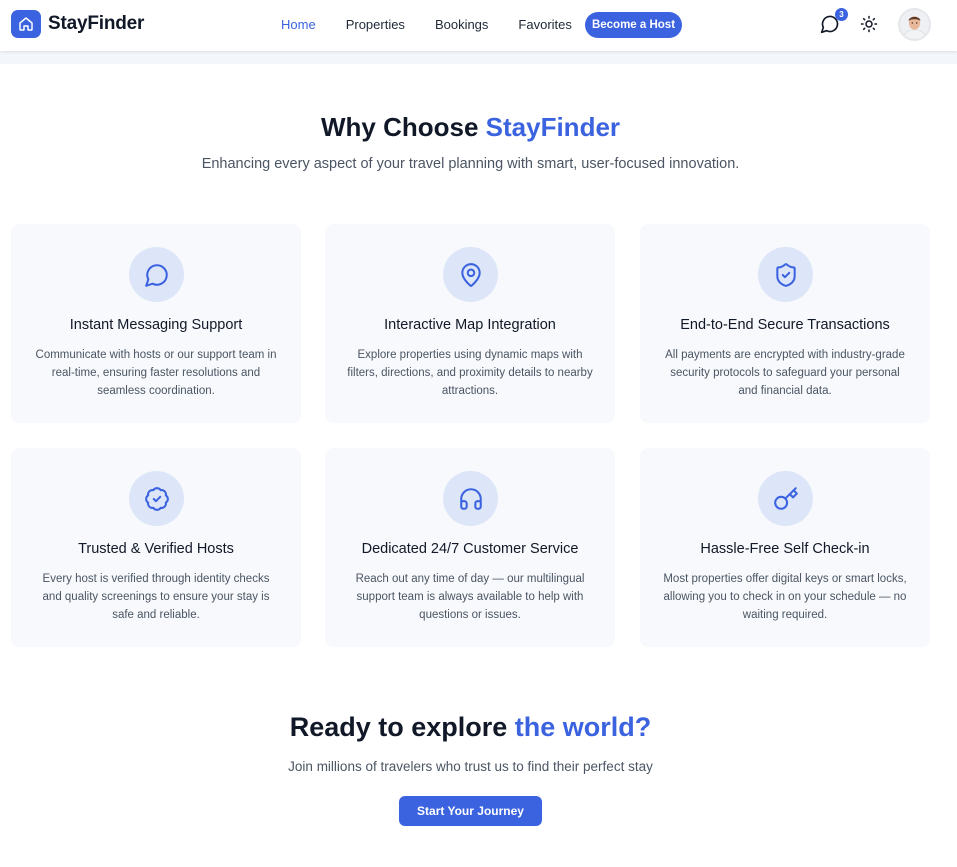  I want to click on shield-check-icon, so click(785, 274).